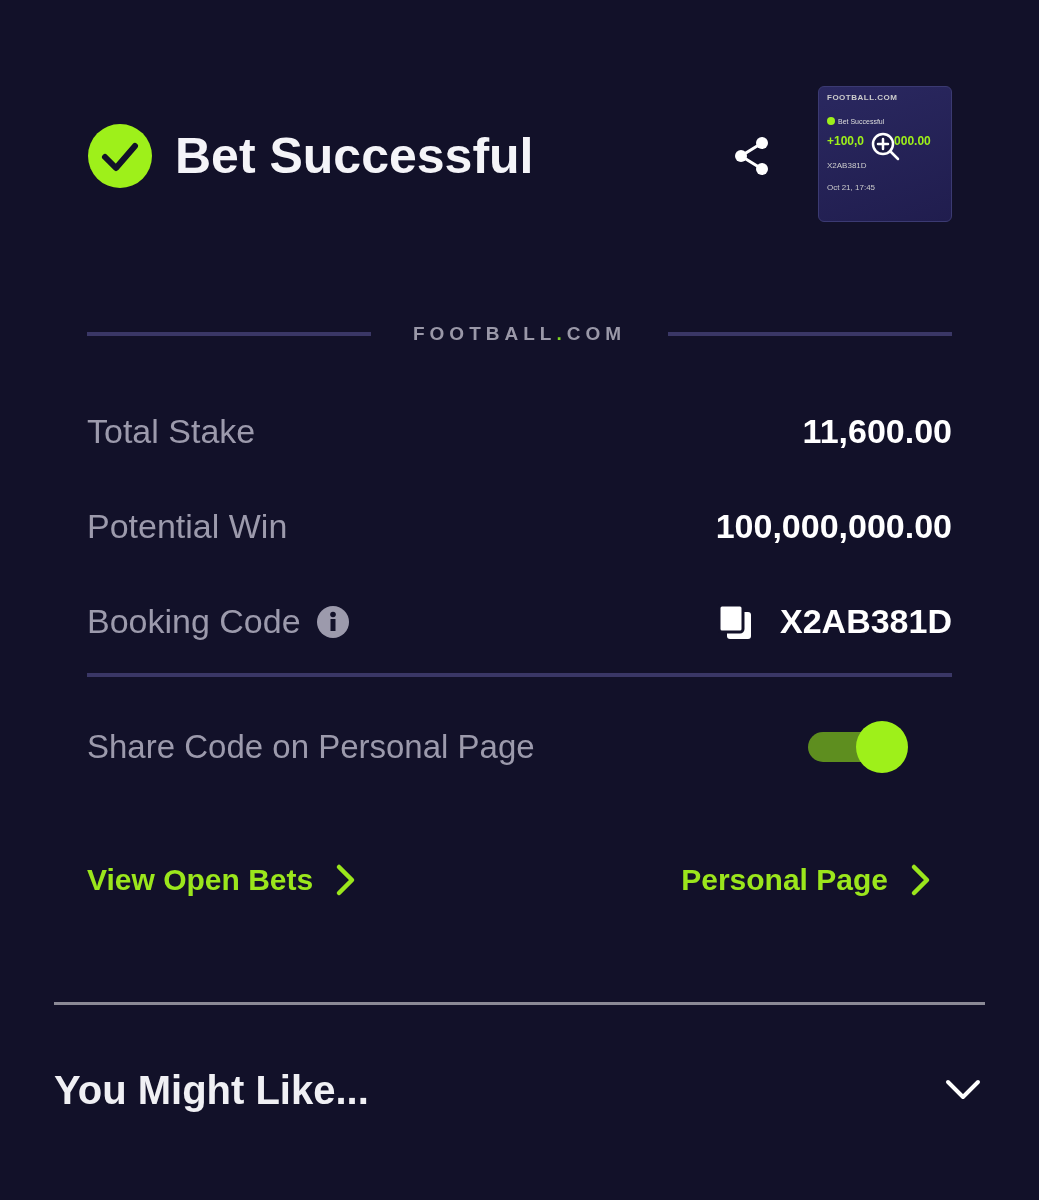 The image size is (1039, 1200). Describe the element at coordinates (355, 156) in the screenshot. I see `page-title: Bet Successful` at that location.